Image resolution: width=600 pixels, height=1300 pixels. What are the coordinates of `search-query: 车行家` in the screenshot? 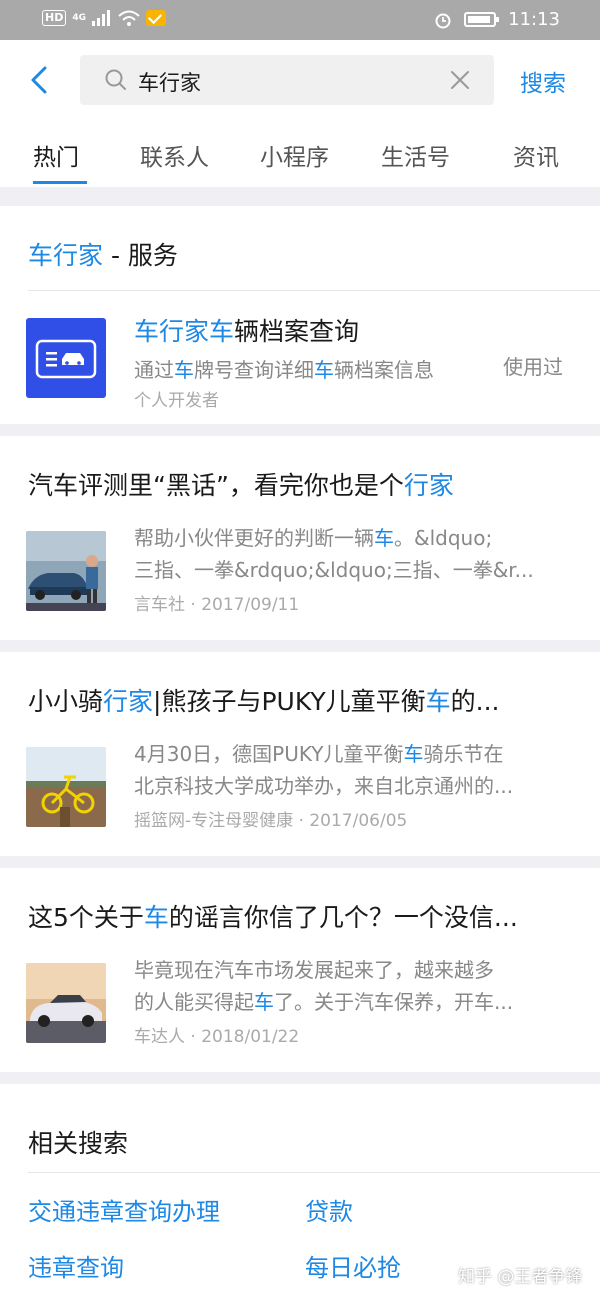 It's located at (169, 83).